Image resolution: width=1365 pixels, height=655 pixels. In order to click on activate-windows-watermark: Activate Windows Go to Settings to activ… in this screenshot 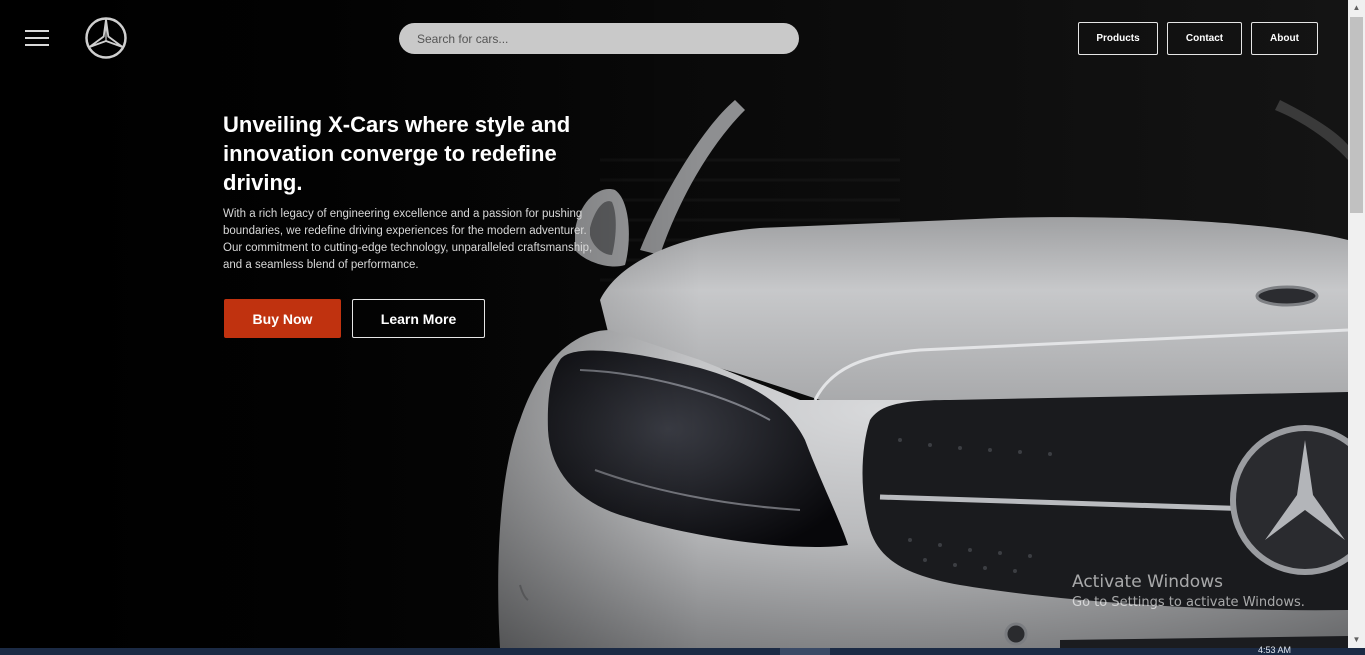, I will do `click(1188, 592)`.